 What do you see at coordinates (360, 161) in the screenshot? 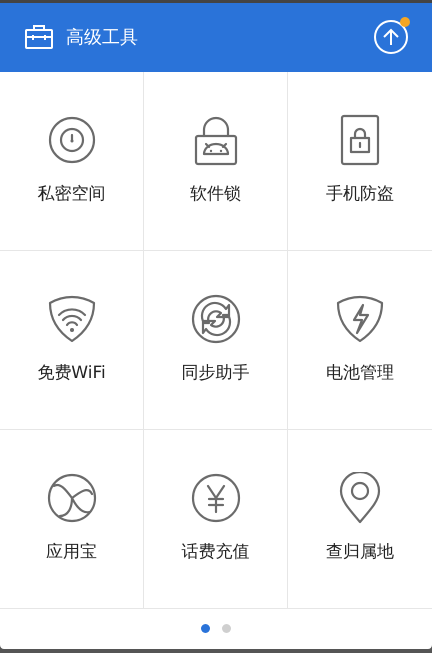
I see `tool-tile: 手机防盗` at bounding box center [360, 161].